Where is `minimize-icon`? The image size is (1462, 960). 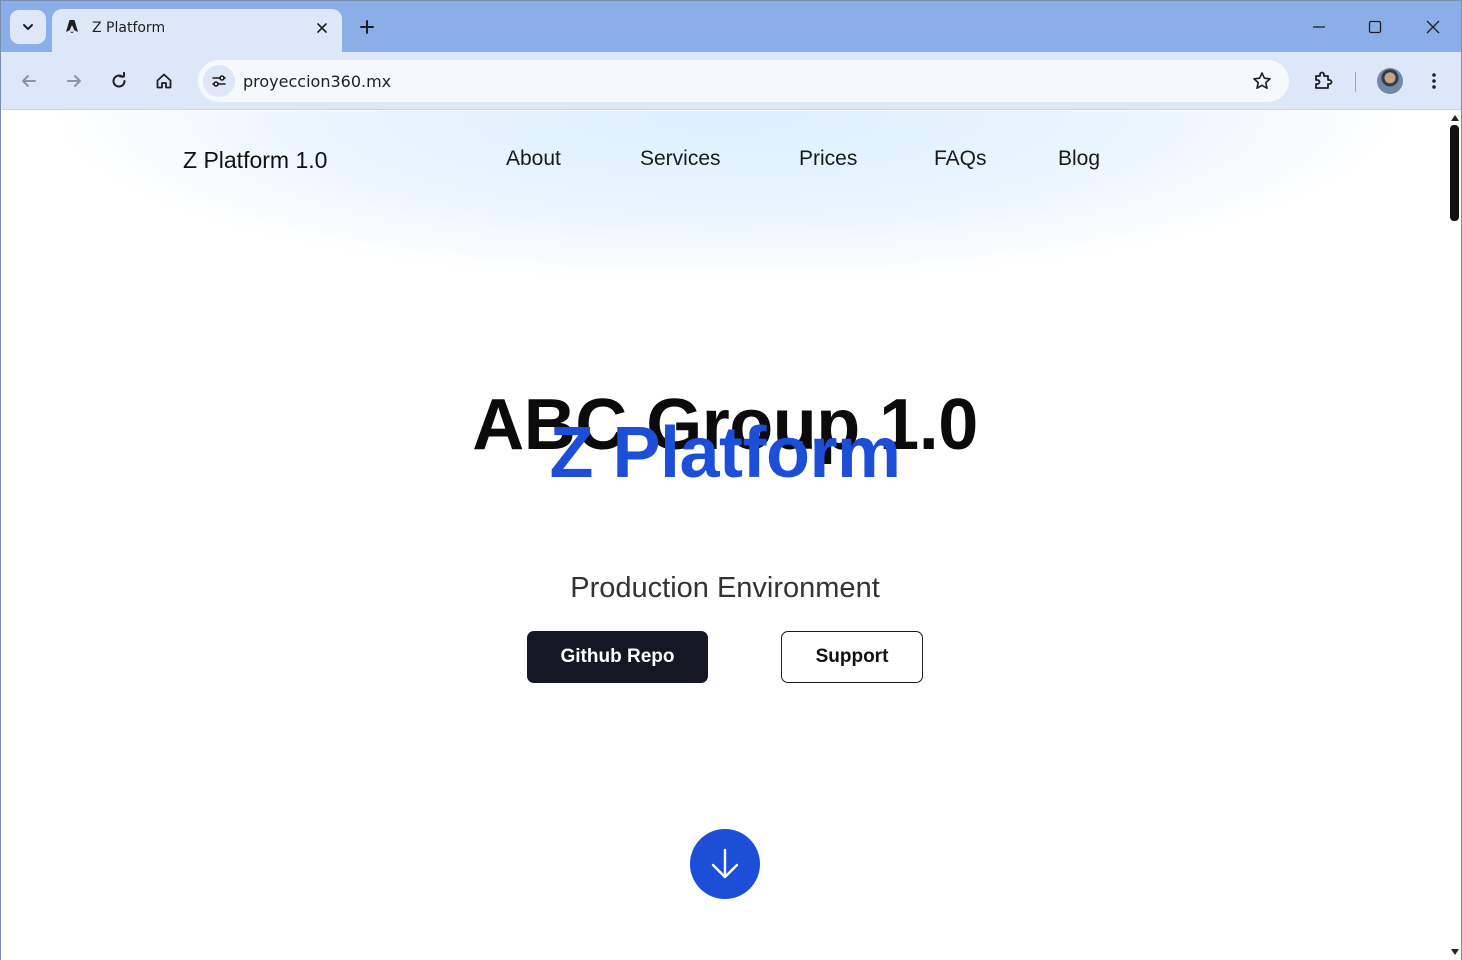 minimize-icon is located at coordinates (1319, 27).